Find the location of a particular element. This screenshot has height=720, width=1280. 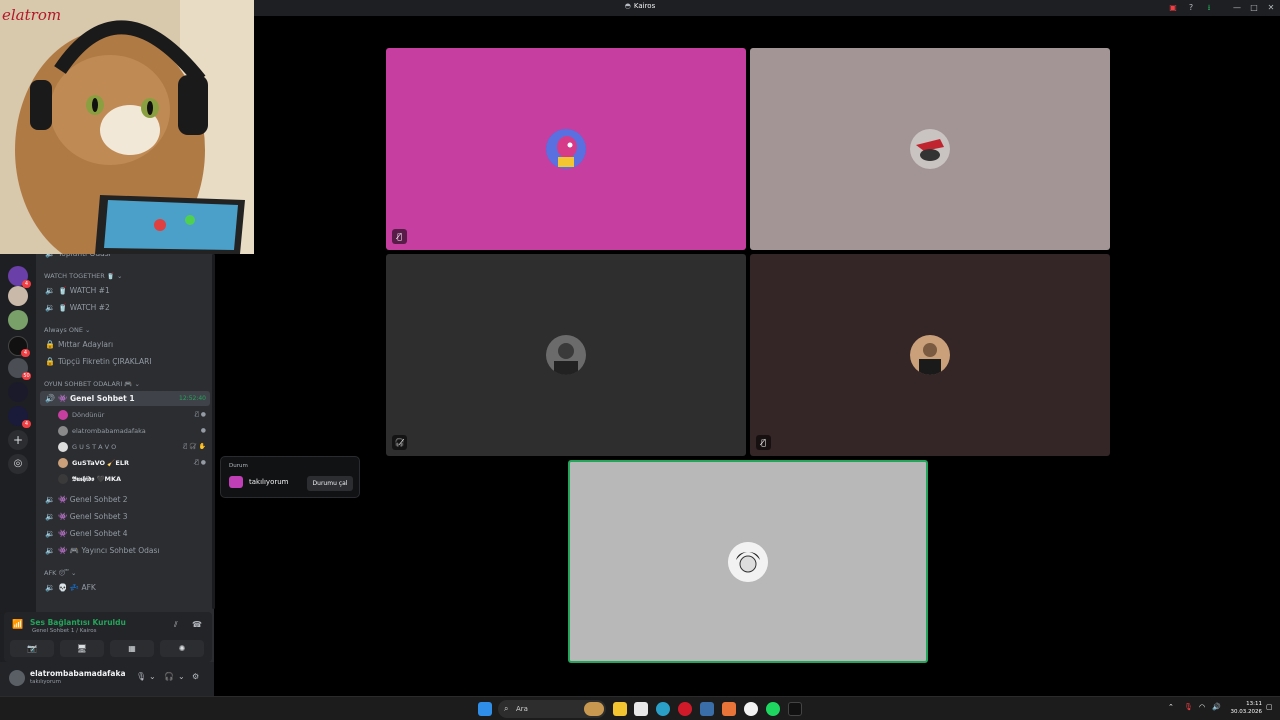

discover-icon: ◎ is located at coordinates (18, 464).